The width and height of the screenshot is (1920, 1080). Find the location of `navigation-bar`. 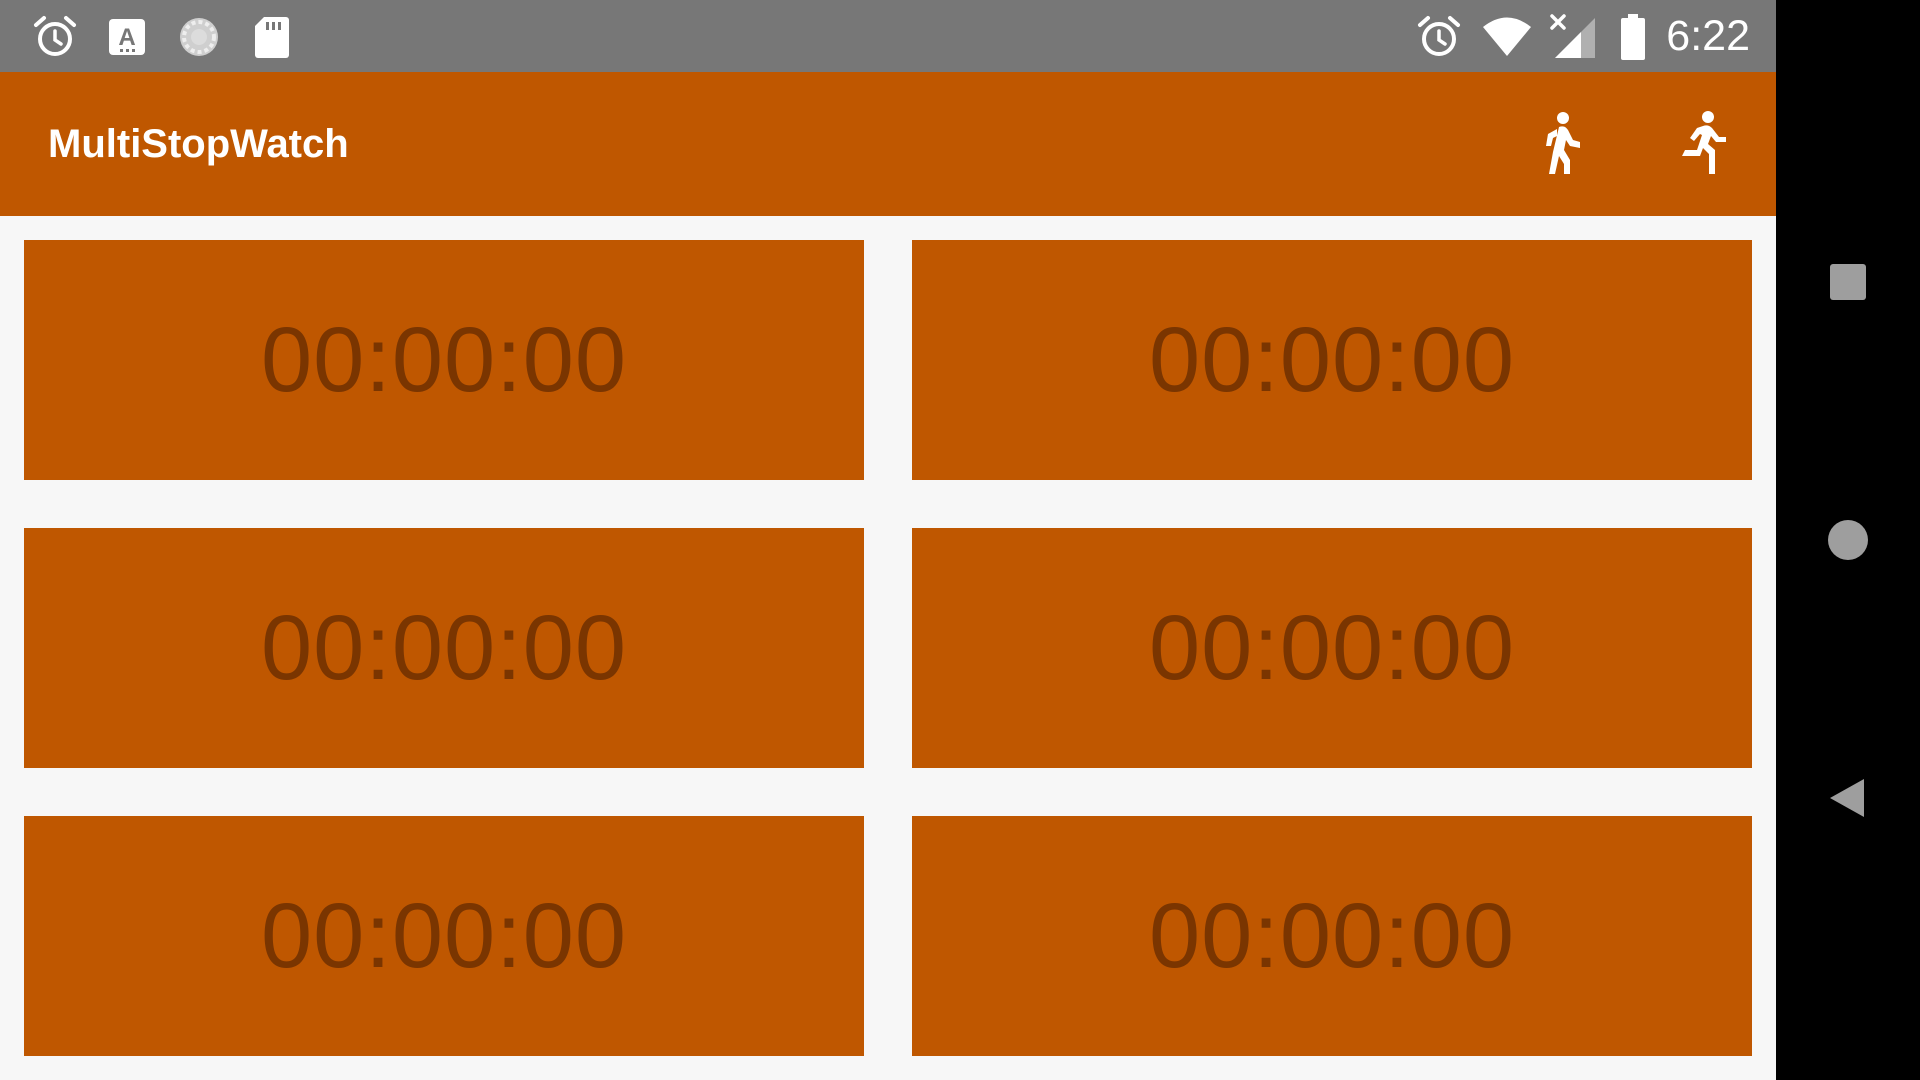

navigation-bar is located at coordinates (1848, 540).